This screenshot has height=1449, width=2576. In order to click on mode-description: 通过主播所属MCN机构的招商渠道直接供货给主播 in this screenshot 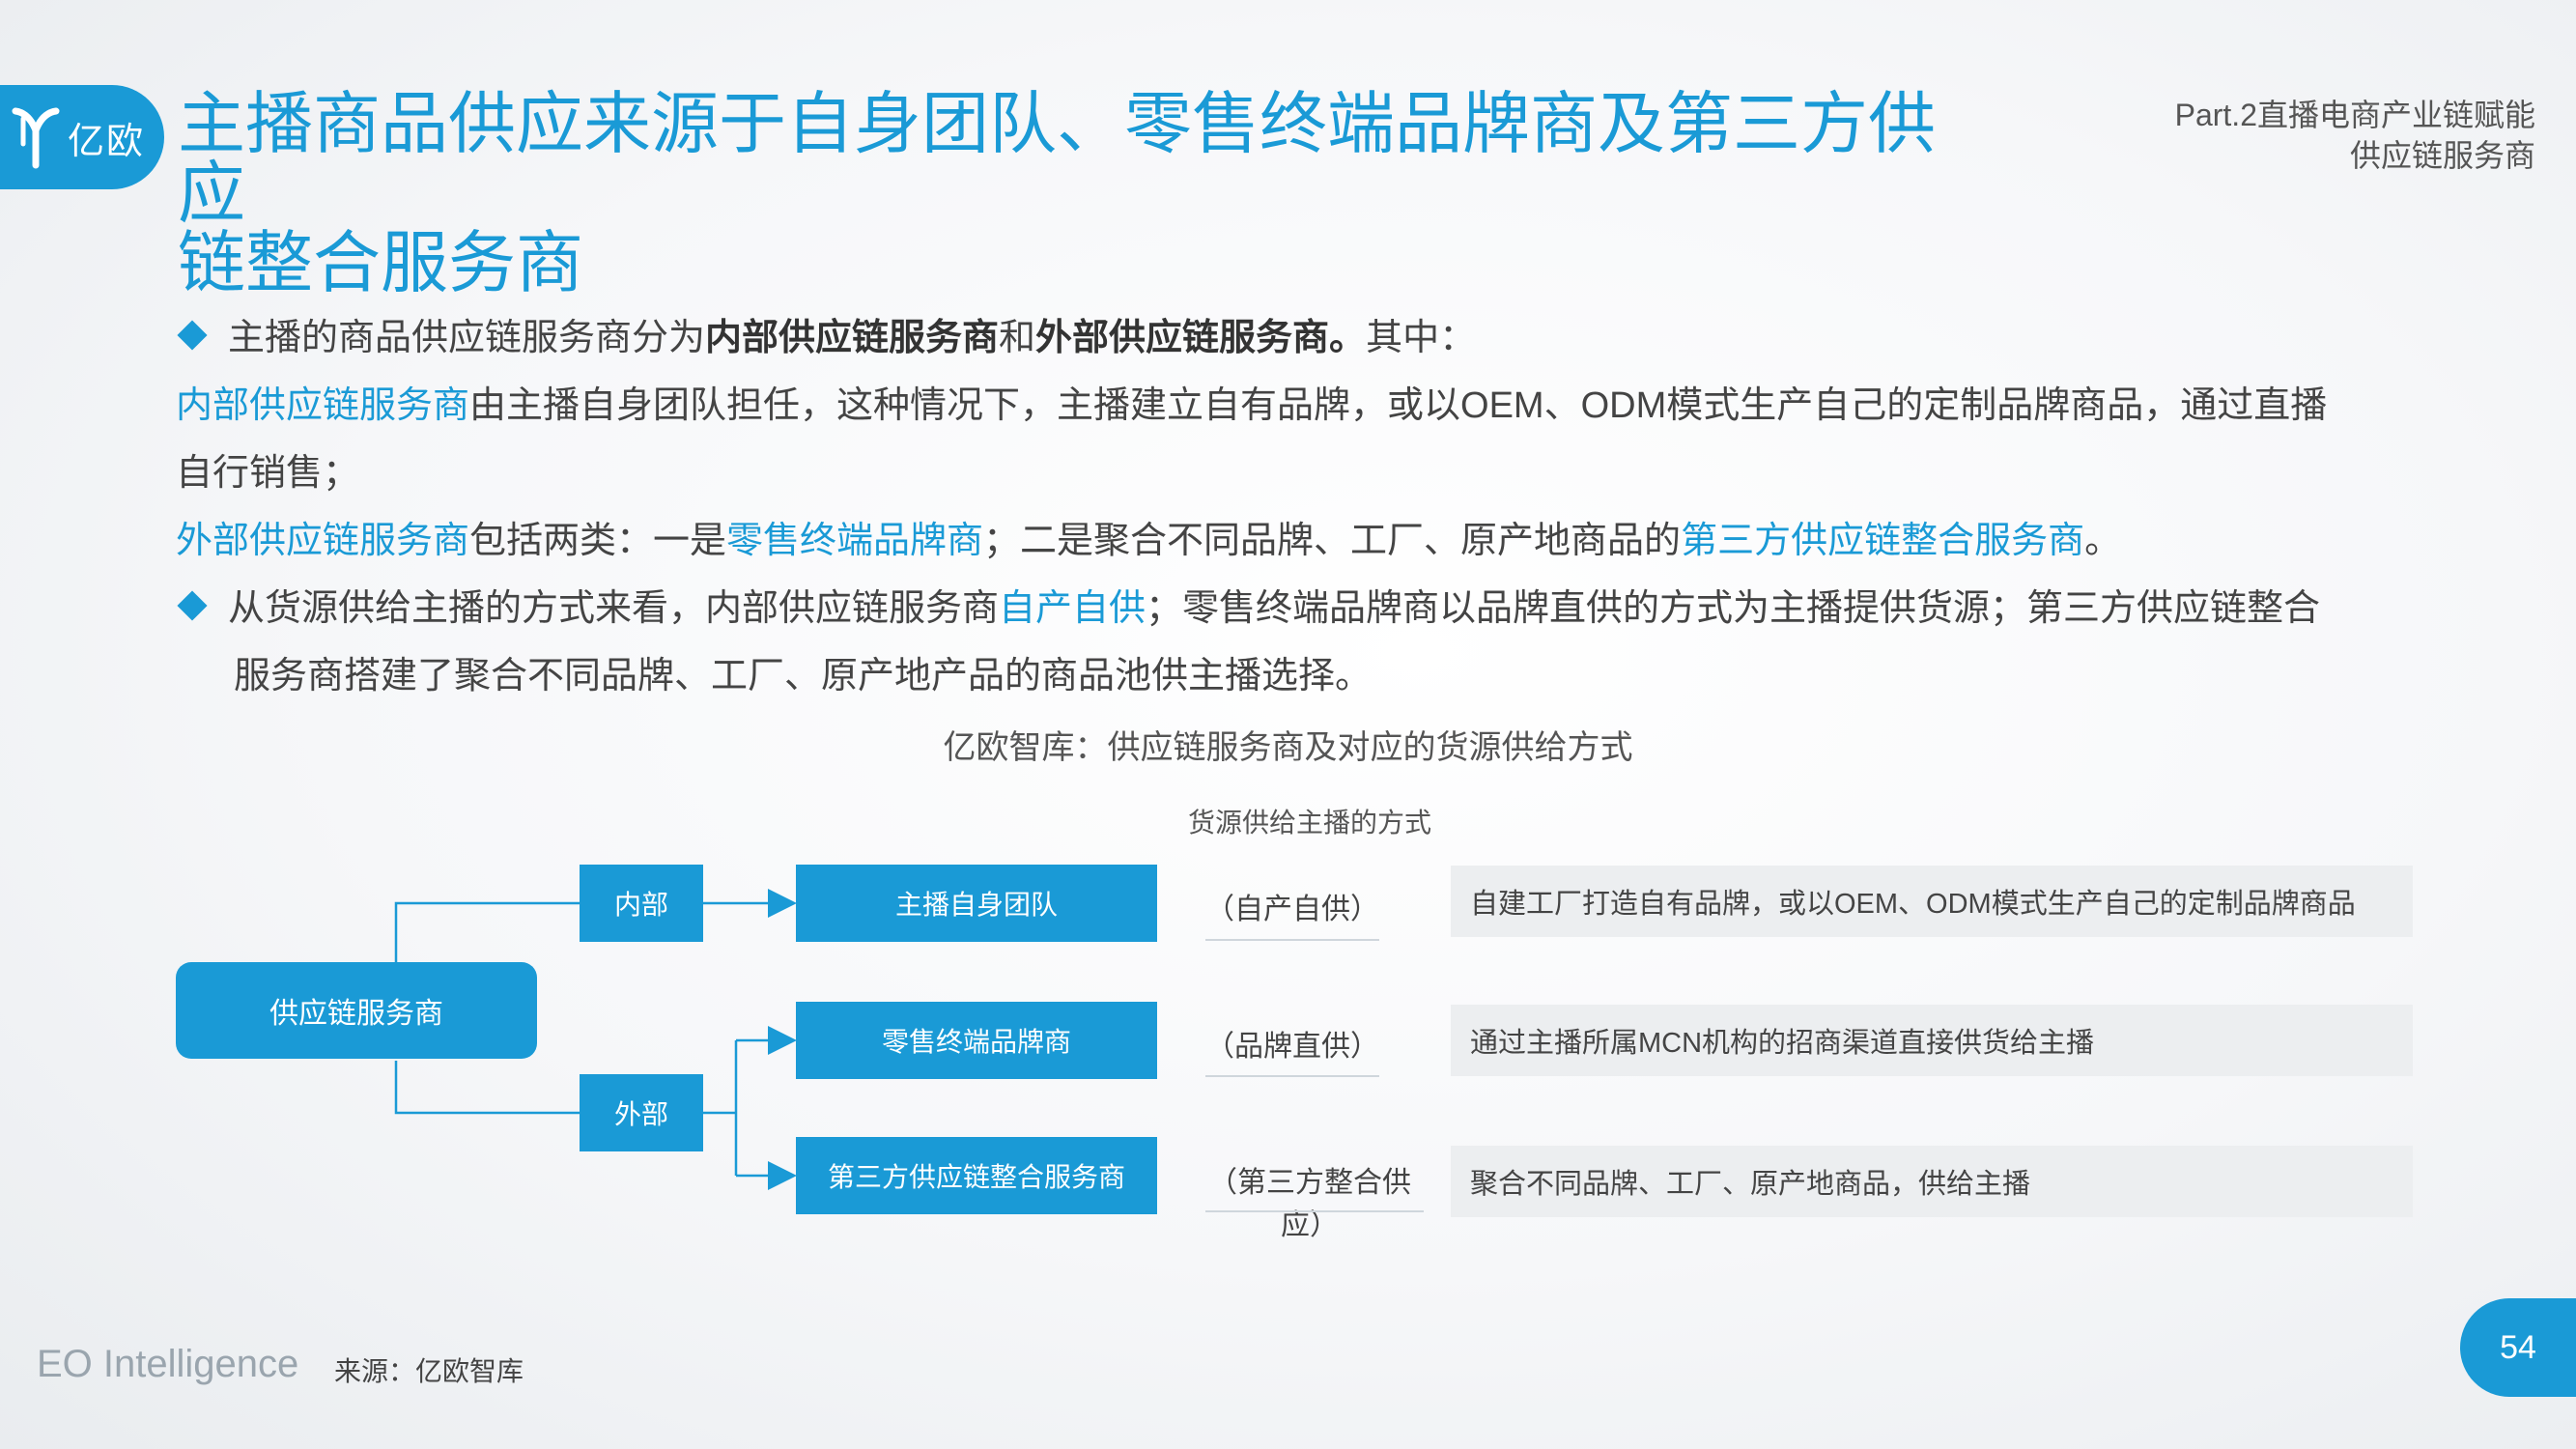, I will do `click(1932, 1040)`.